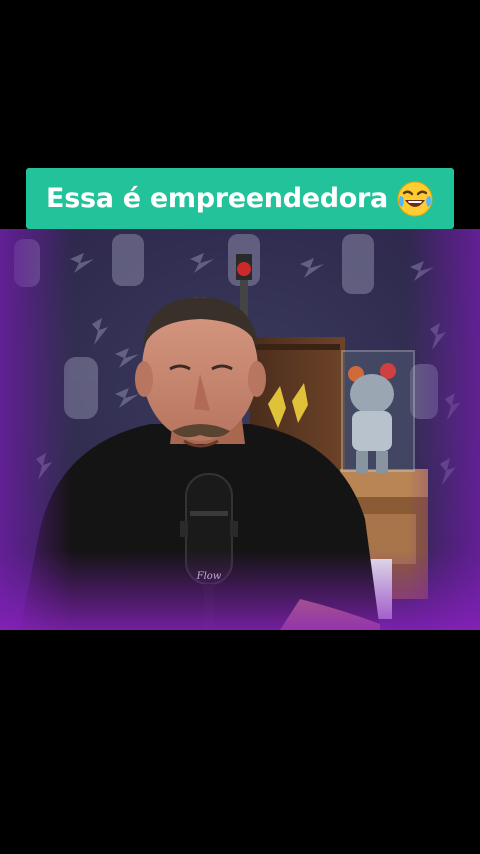  What do you see at coordinates (217, 198) in the screenshot?
I see `caption-text: Essa é empreendedora` at bounding box center [217, 198].